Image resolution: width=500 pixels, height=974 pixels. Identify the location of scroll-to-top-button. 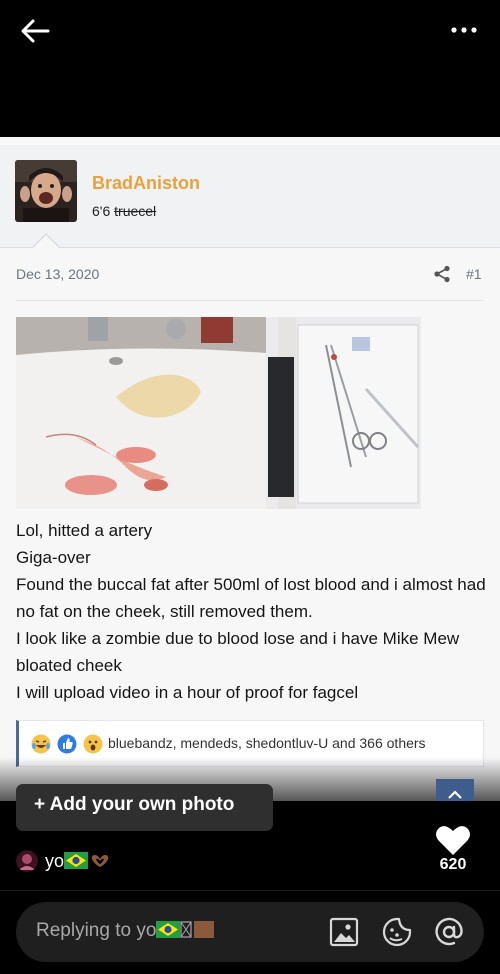
(455, 790).